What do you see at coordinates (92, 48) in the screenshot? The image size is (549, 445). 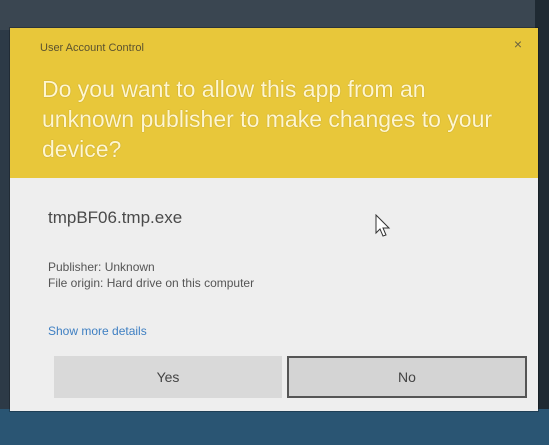 I see `dialog-caption: User Account Control` at bounding box center [92, 48].